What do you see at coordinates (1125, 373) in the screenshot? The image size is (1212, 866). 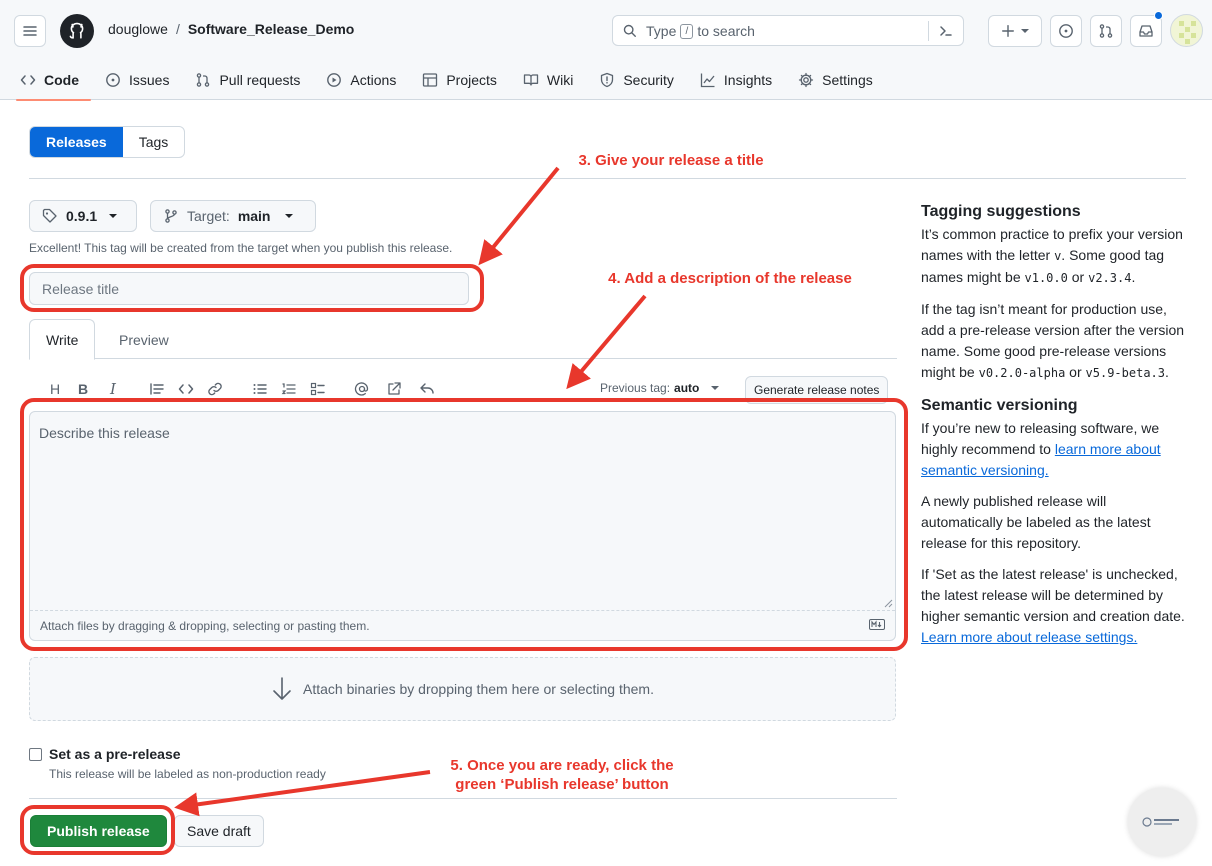 I see `code-snippet: v5.9-beta.3` at bounding box center [1125, 373].